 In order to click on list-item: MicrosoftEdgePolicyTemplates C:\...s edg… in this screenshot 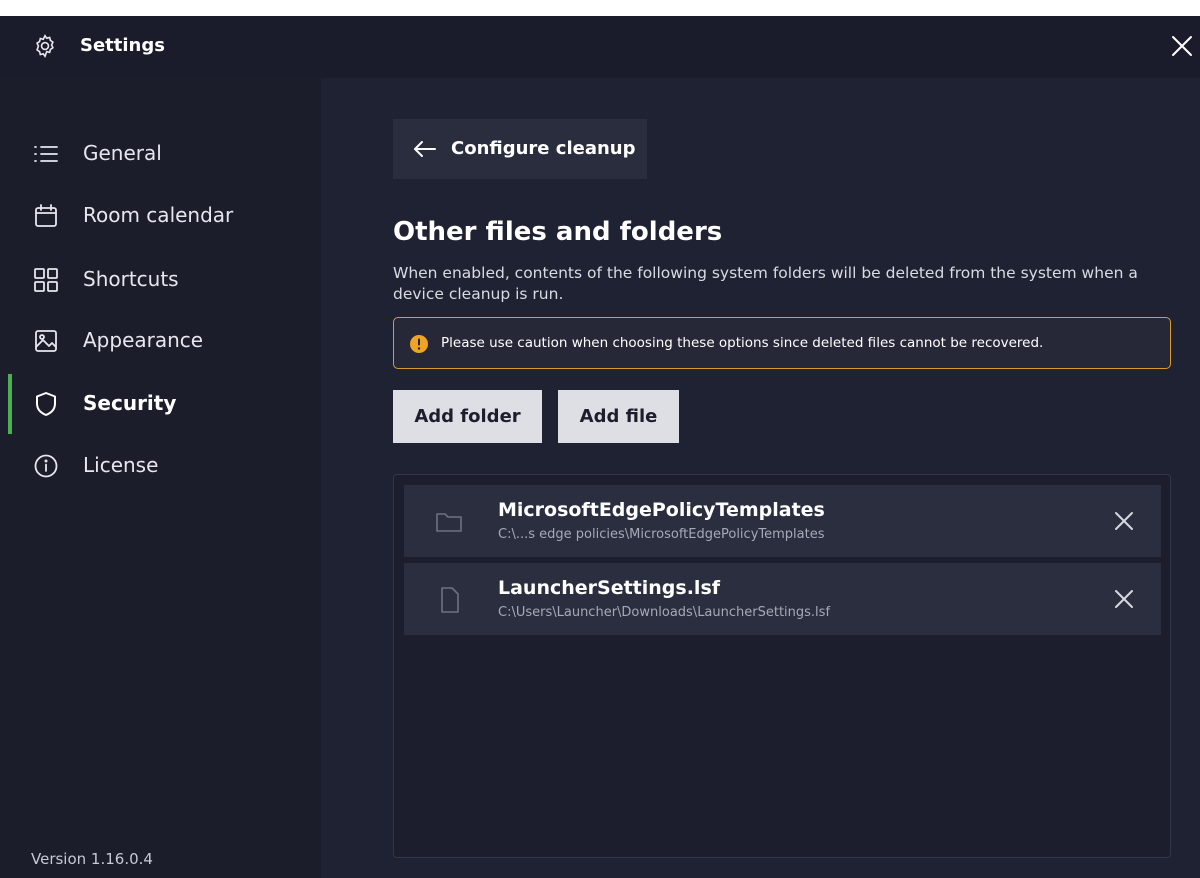, I will do `click(782, 521)`.